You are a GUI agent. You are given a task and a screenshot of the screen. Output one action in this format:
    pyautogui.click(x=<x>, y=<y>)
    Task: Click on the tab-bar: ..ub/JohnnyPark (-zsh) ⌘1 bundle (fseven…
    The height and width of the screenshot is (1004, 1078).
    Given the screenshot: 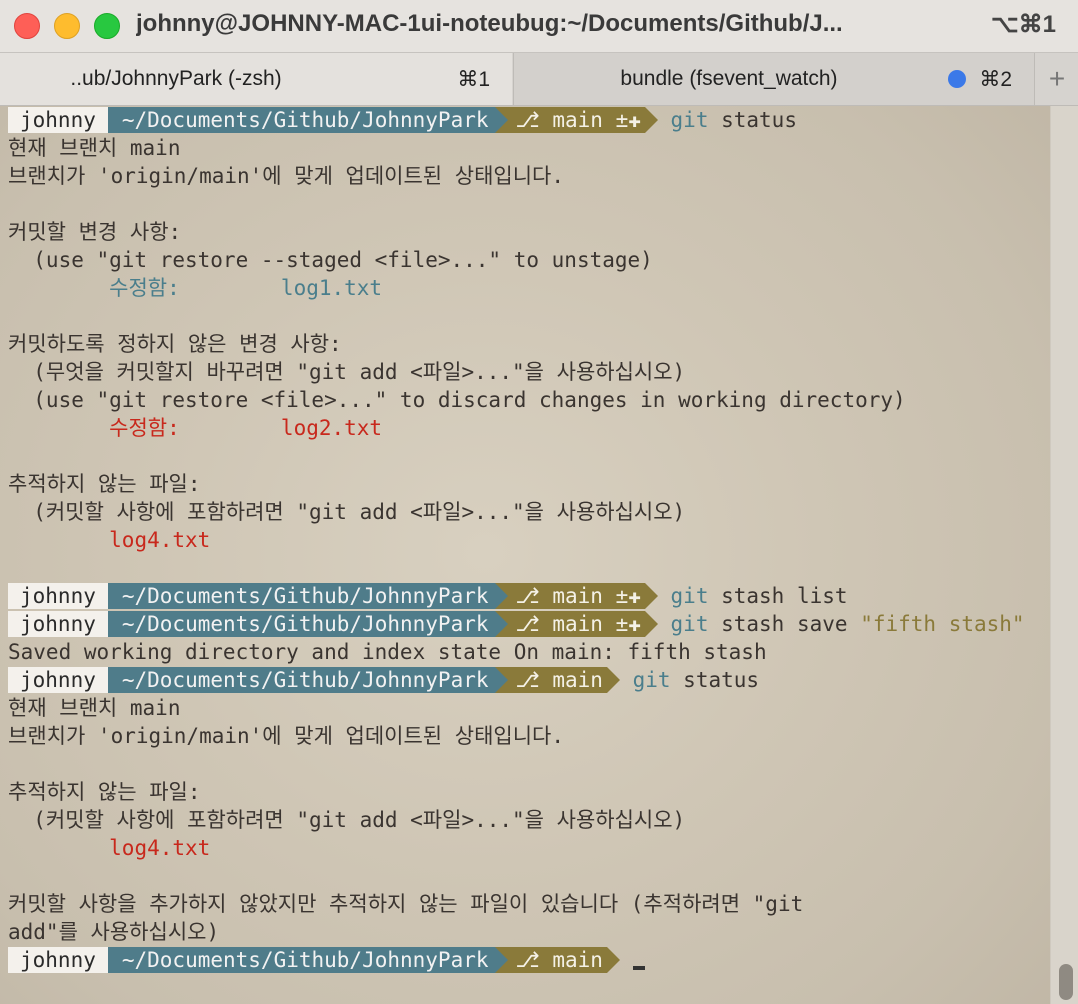 What is the action you would take?
    pyautogui.click(x=539, y=79)
    